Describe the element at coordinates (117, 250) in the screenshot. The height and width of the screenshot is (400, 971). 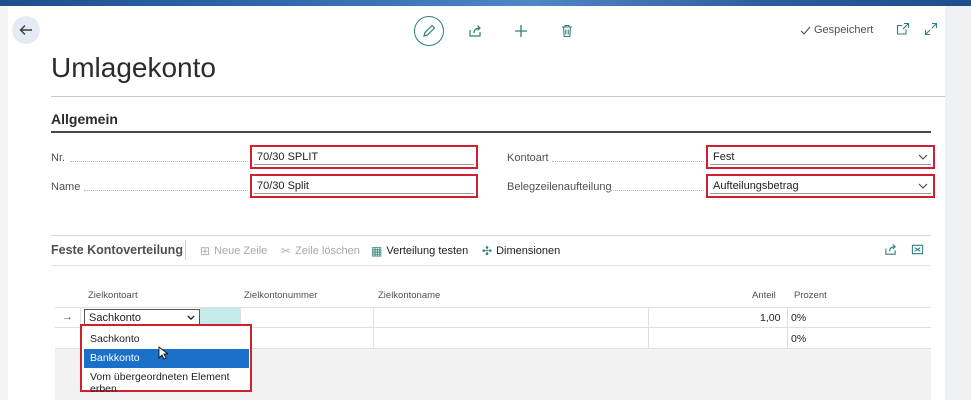
I see `subpage-title: Feste Kontoverteilung` at that location.